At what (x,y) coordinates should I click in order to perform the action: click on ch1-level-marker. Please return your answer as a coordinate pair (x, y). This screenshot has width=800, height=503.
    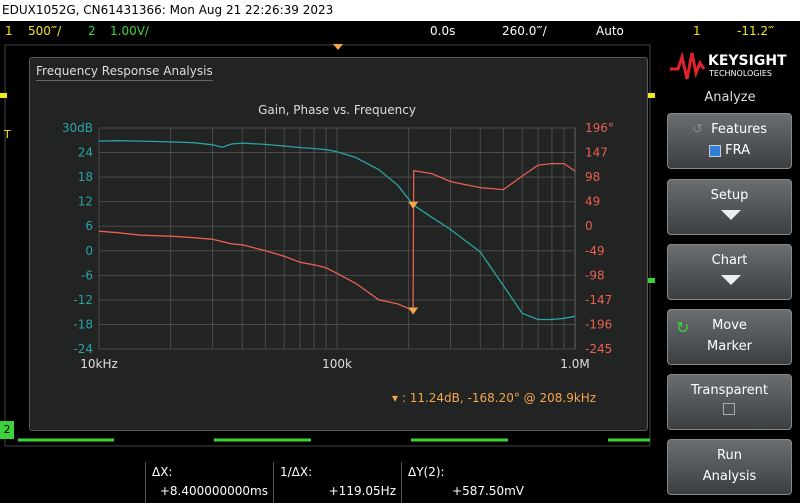
    Looking at the image, I should click on (651, 95).